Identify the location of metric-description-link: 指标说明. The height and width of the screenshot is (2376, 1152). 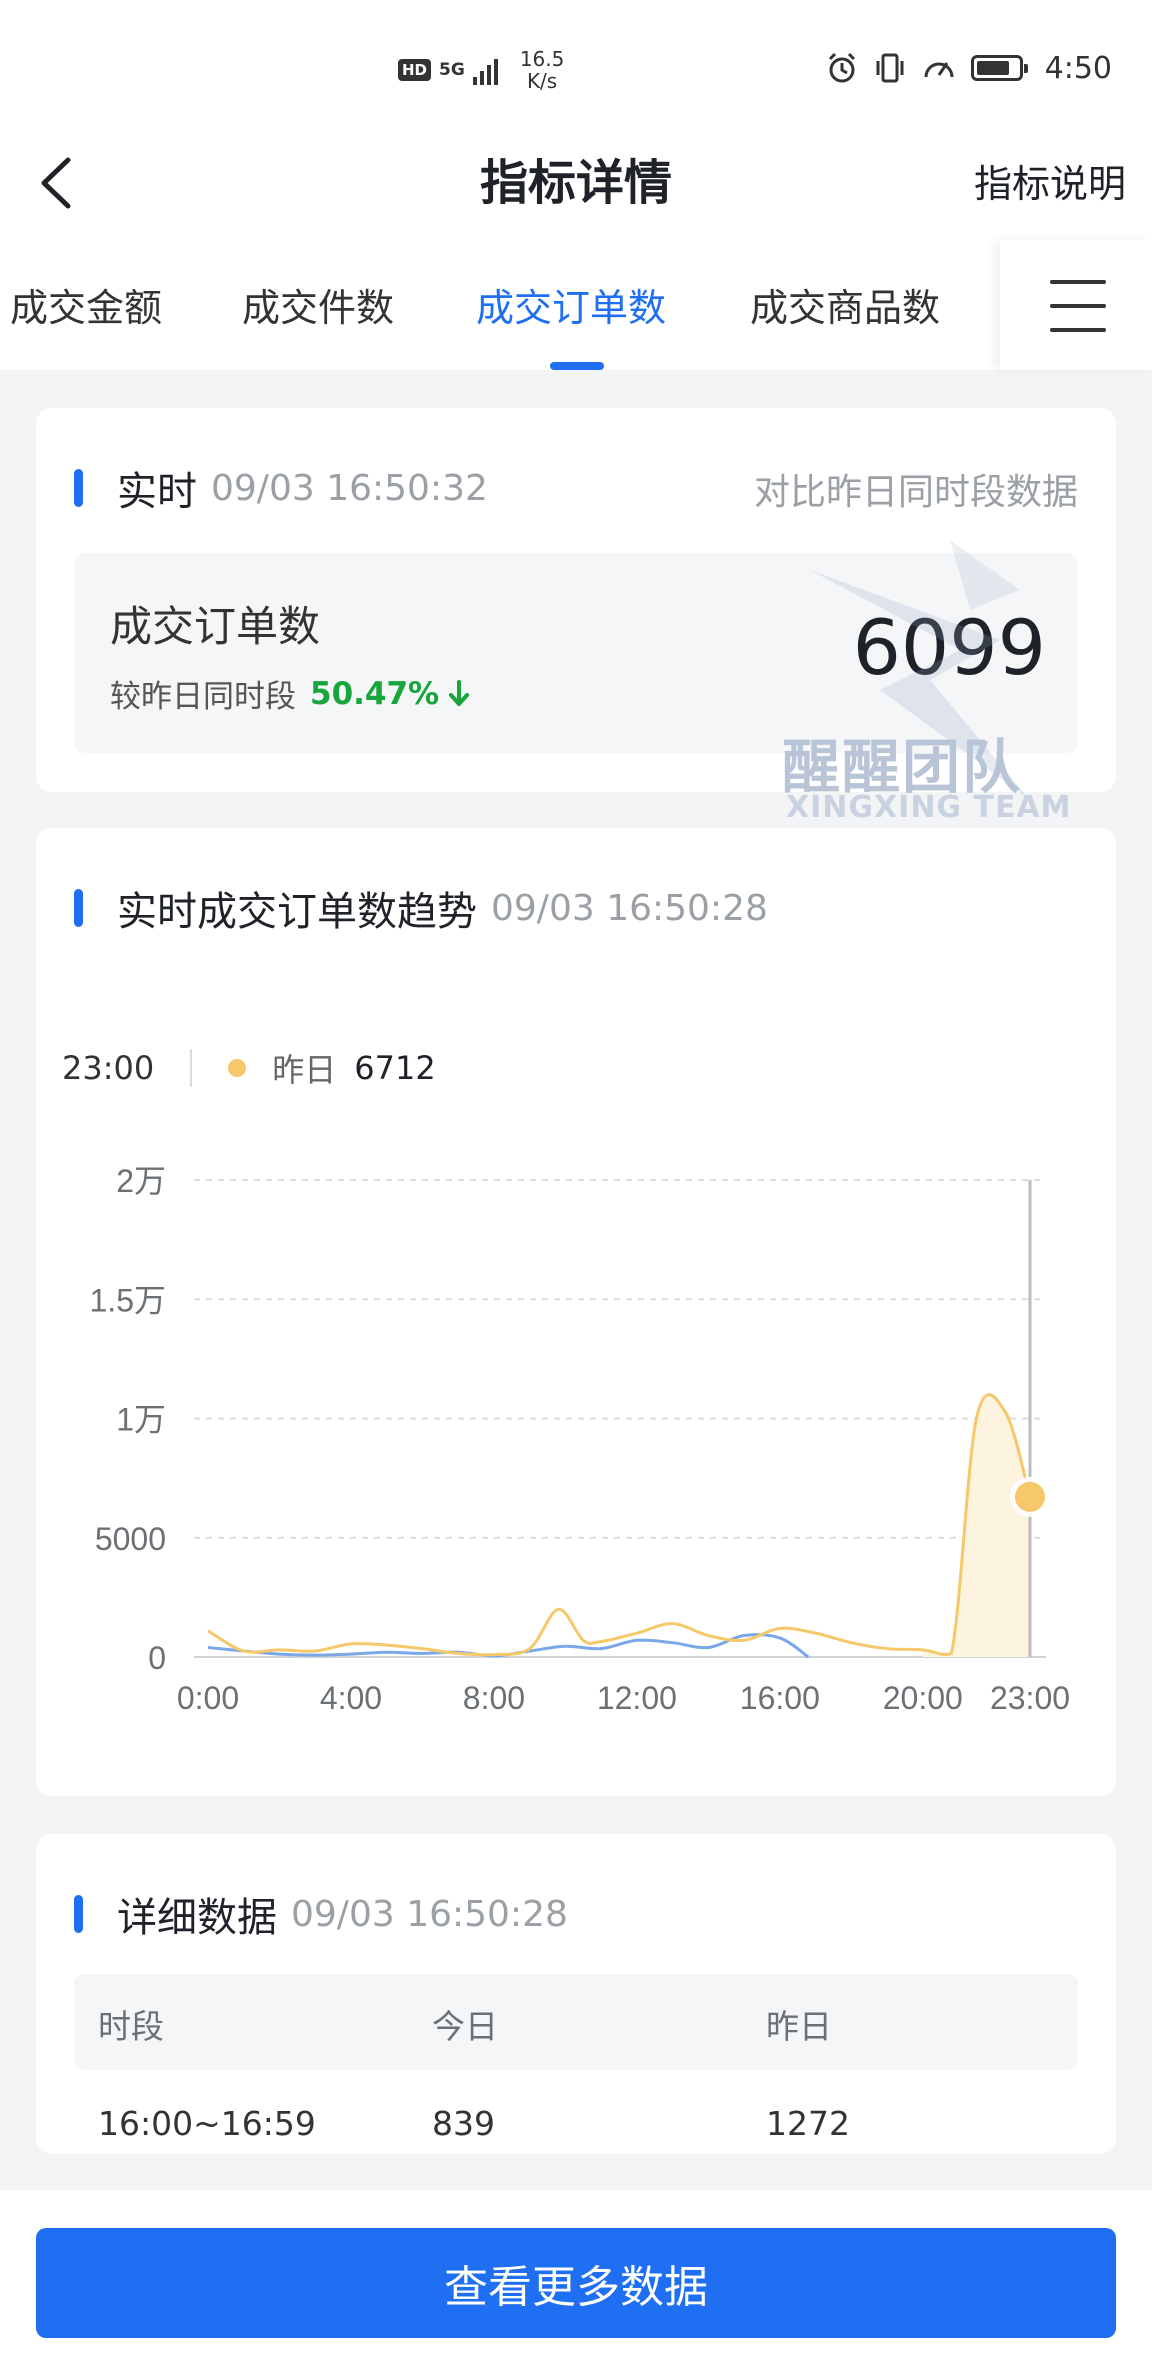
(1050, 184).